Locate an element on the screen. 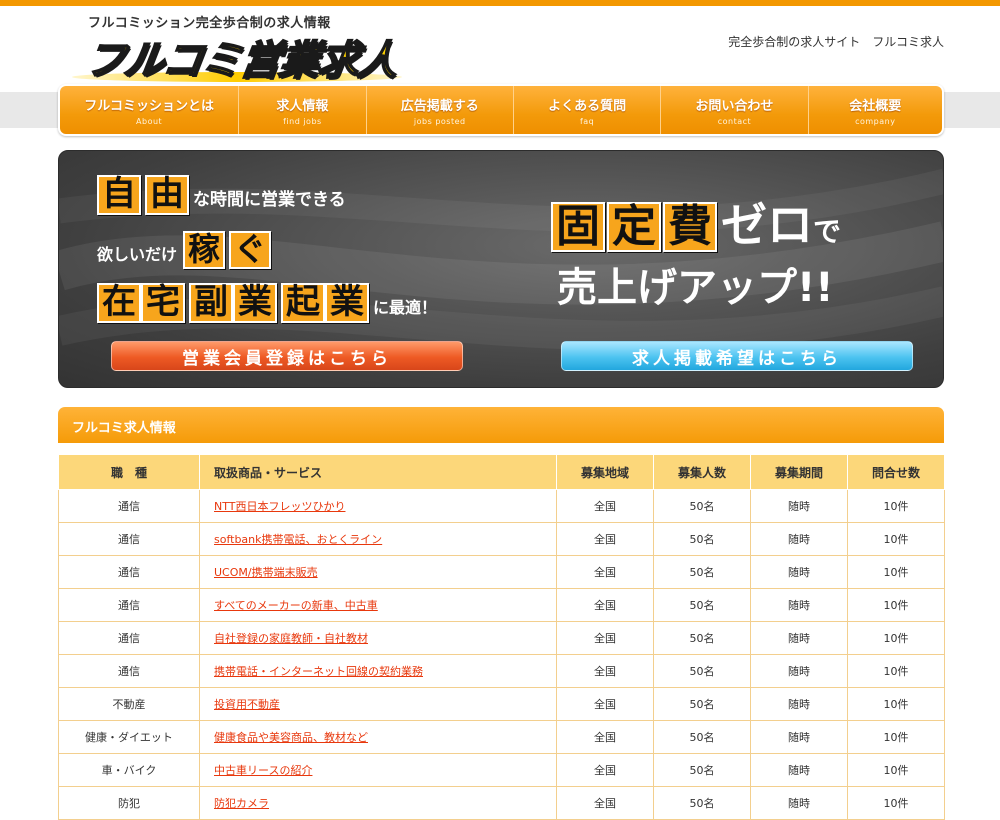 This screenshot has height=820, width=1000. product-link: 防犯カメラ is located at coordinates (241, 803).